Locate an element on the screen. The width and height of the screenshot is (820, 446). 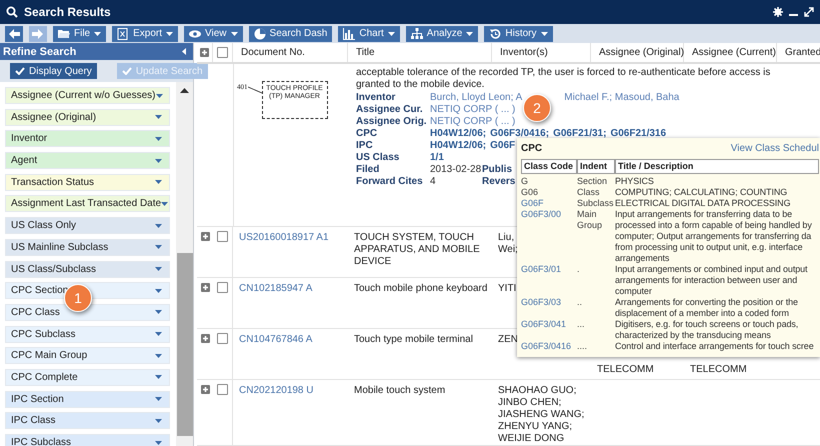
description-text: processed into a form capable of being handled by is located at coordinates (714, 225).